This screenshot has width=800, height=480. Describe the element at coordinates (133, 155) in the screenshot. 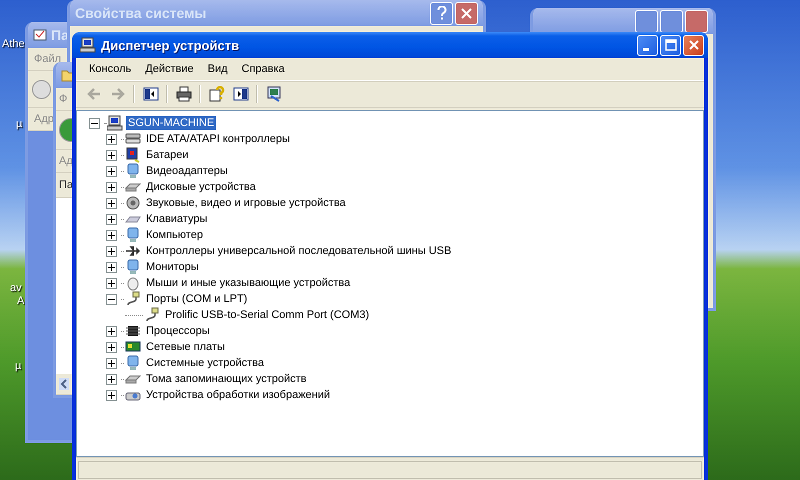

I see `battery-icon` at that location.